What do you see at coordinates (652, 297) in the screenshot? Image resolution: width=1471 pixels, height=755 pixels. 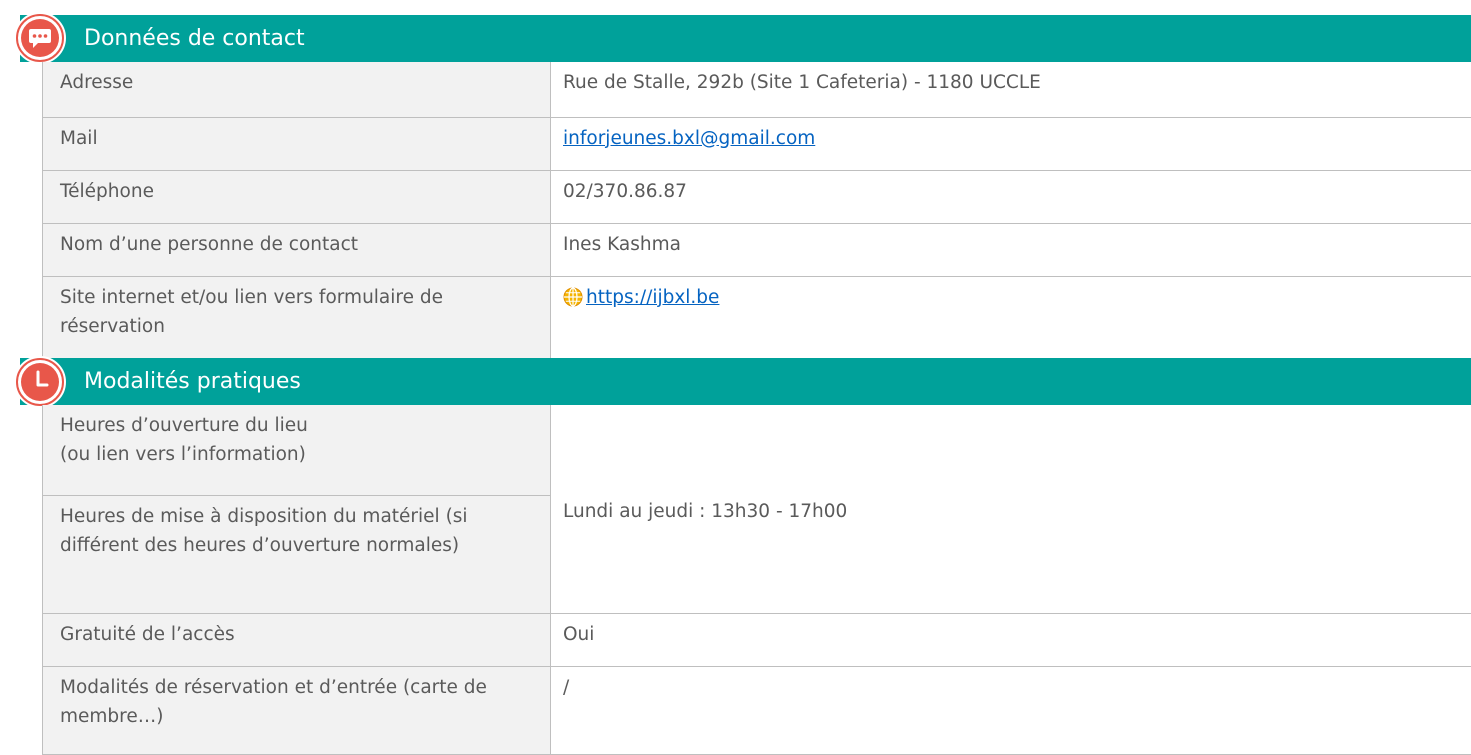 I see `website-link: https://ijbxl.be` at bounding box center [652, 297].